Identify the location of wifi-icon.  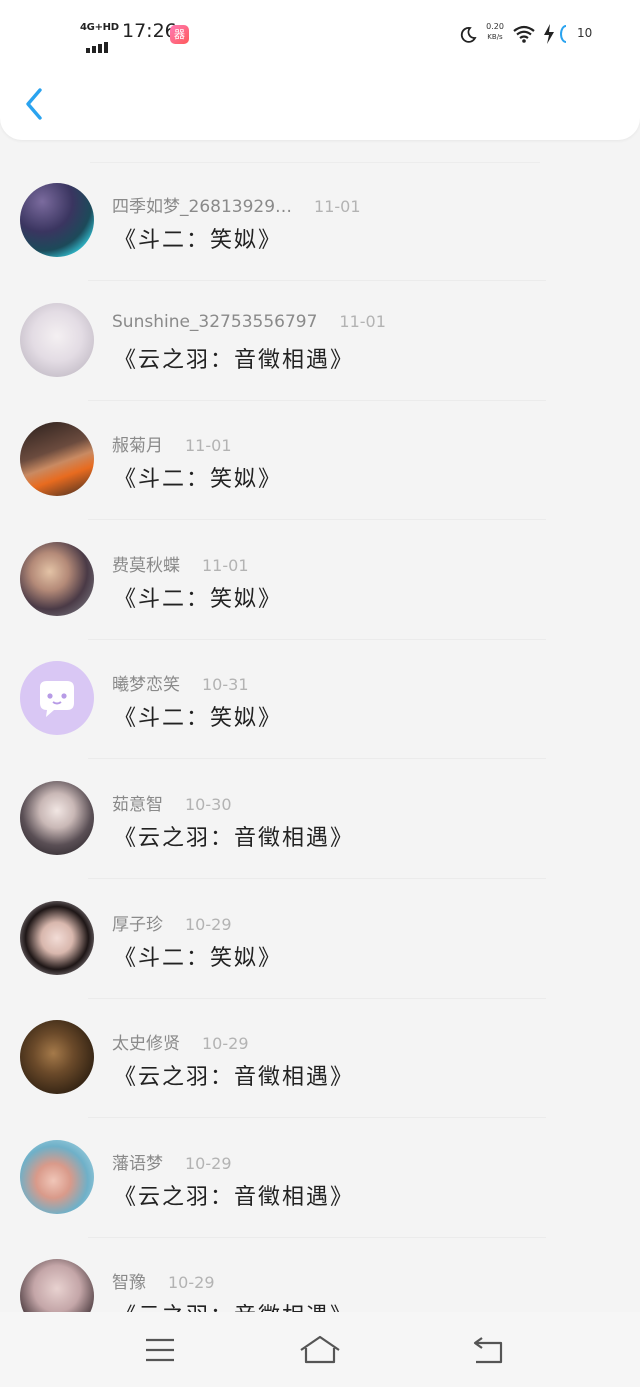
(524, 34).